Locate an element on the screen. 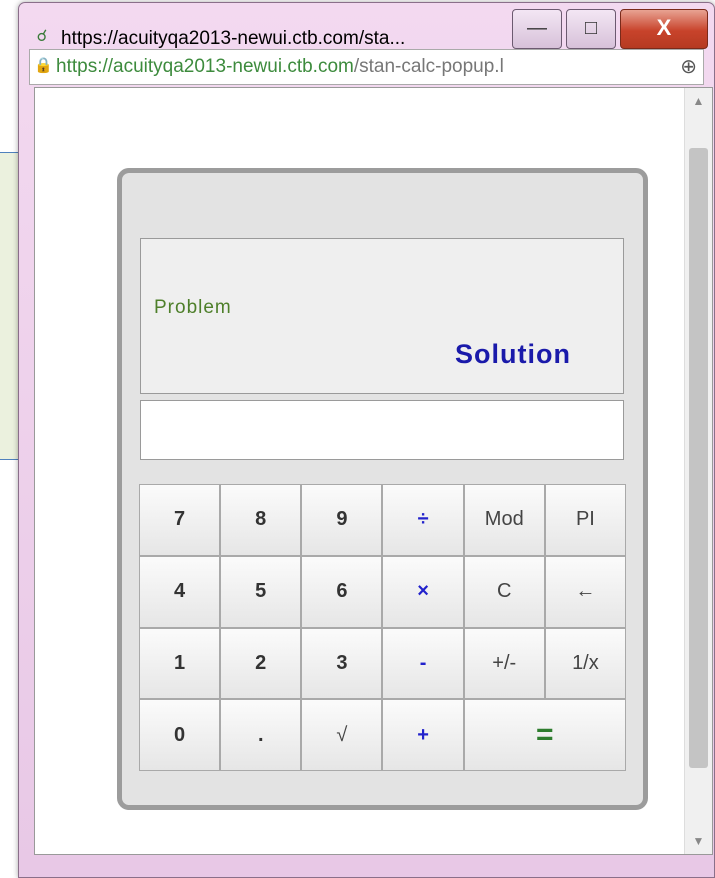 The height and width of the screenshot is (878, 715). calculator-input is located at coordinates (382, 430).